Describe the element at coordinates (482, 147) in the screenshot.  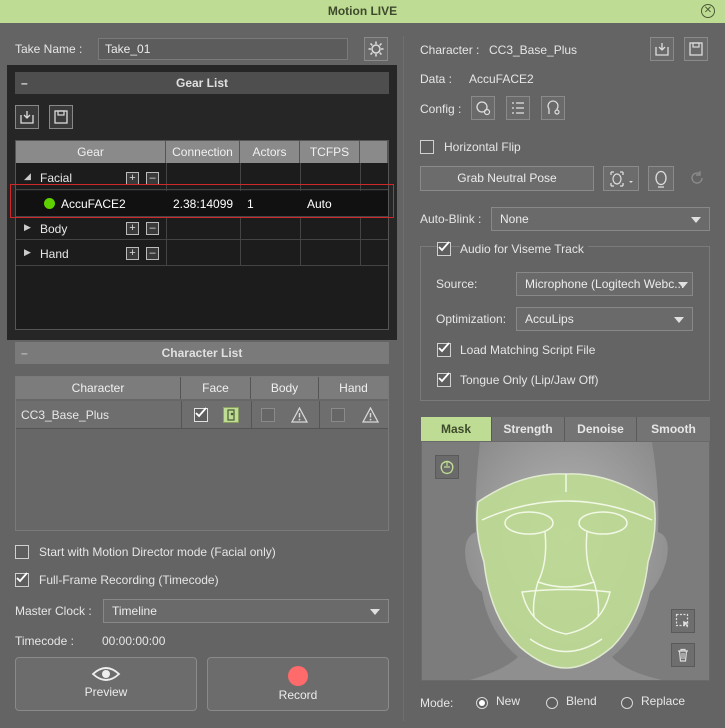
I see `horizontal-flip-label: Horizontal Flip` at that location.